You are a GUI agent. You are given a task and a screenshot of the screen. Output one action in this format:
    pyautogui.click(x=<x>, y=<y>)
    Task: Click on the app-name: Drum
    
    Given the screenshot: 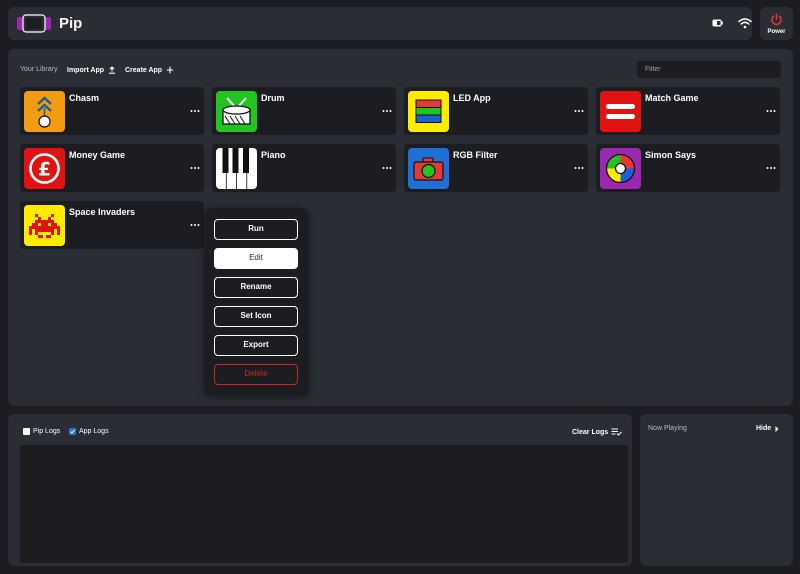 What is the action you would take?
    pyautogui.click(x=273, y=98)
    